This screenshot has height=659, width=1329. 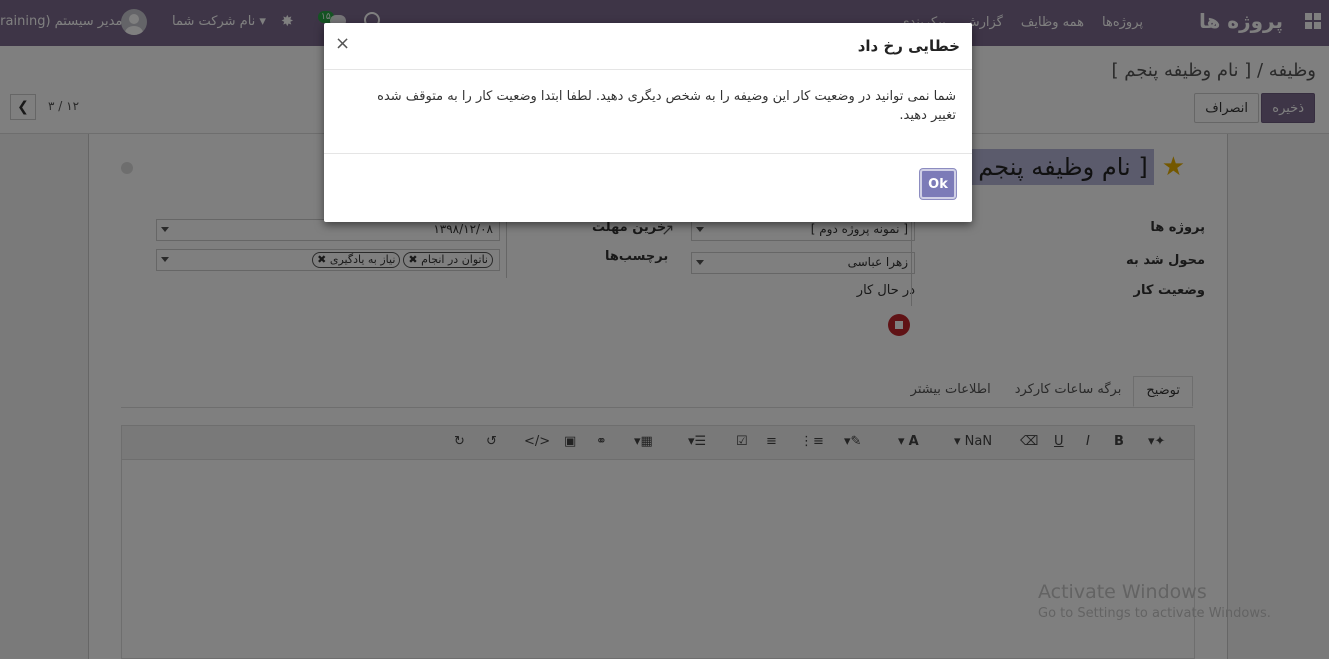 What do you see at coordinates (648, 187) in the screenshot?
I see `dialog-footer: Ok` at bounding box center [648, 187].